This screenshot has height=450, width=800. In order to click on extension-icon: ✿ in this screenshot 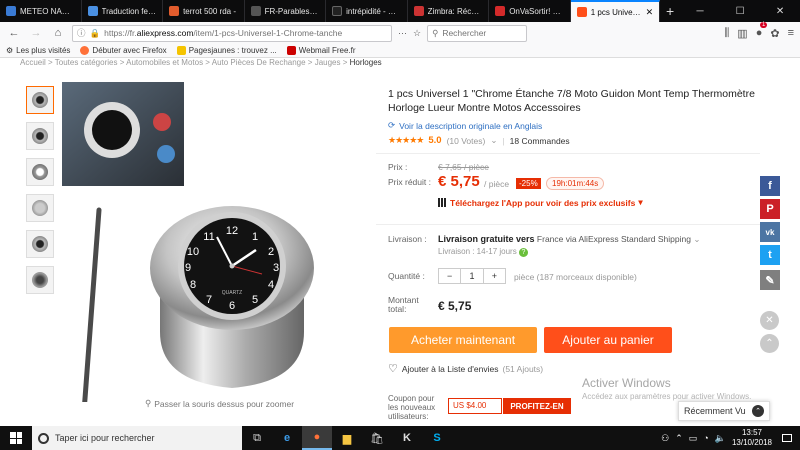, I will do `click(774, 33)`.